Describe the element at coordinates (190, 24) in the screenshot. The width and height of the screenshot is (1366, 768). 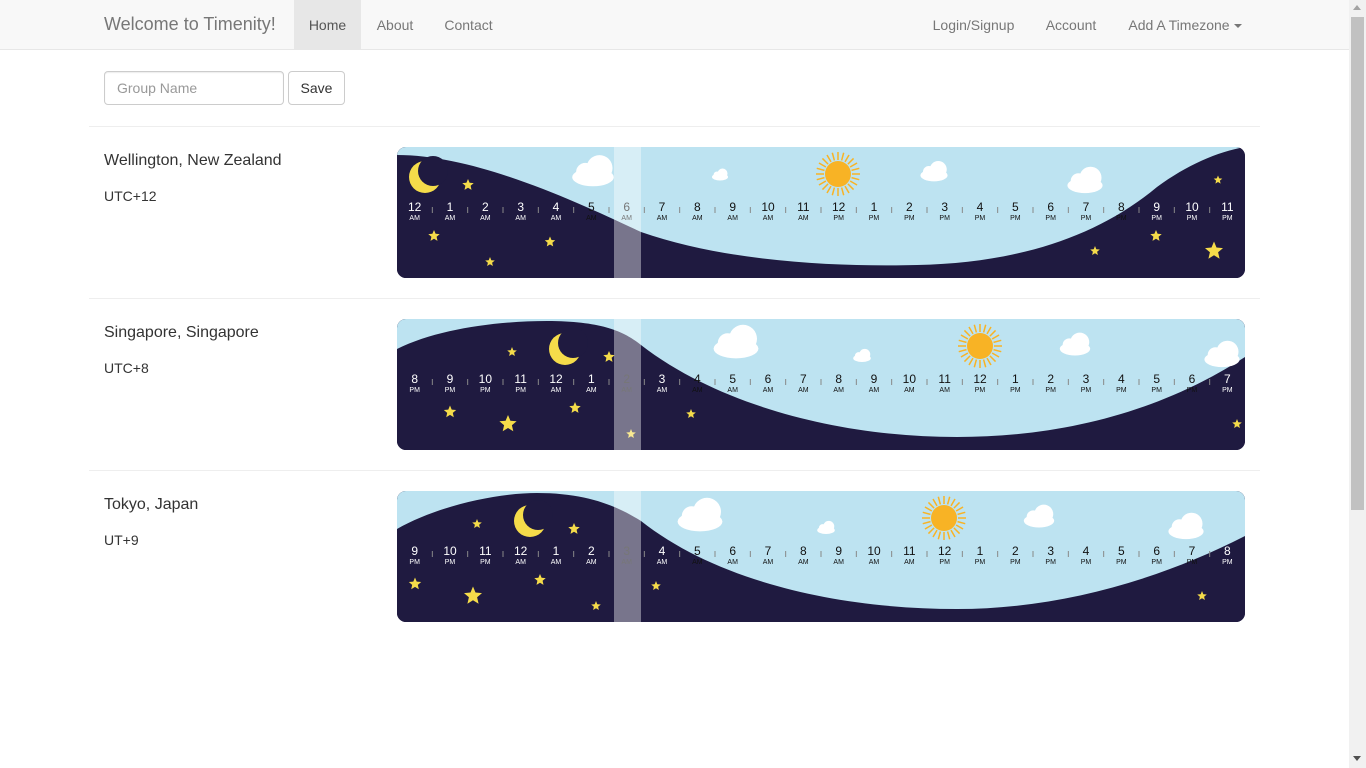
I see `navbar-brand: Welcome to Timenity!` at that location.